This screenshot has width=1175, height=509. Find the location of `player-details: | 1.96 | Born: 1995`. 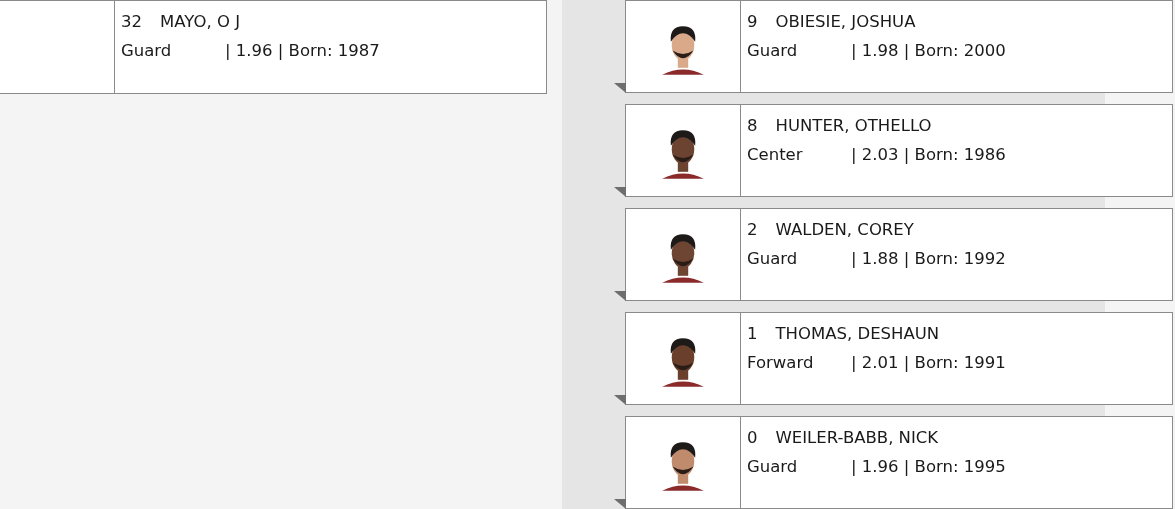

player-details: | 1.96 | Born: 1995 is located at coordinates (928, 466).